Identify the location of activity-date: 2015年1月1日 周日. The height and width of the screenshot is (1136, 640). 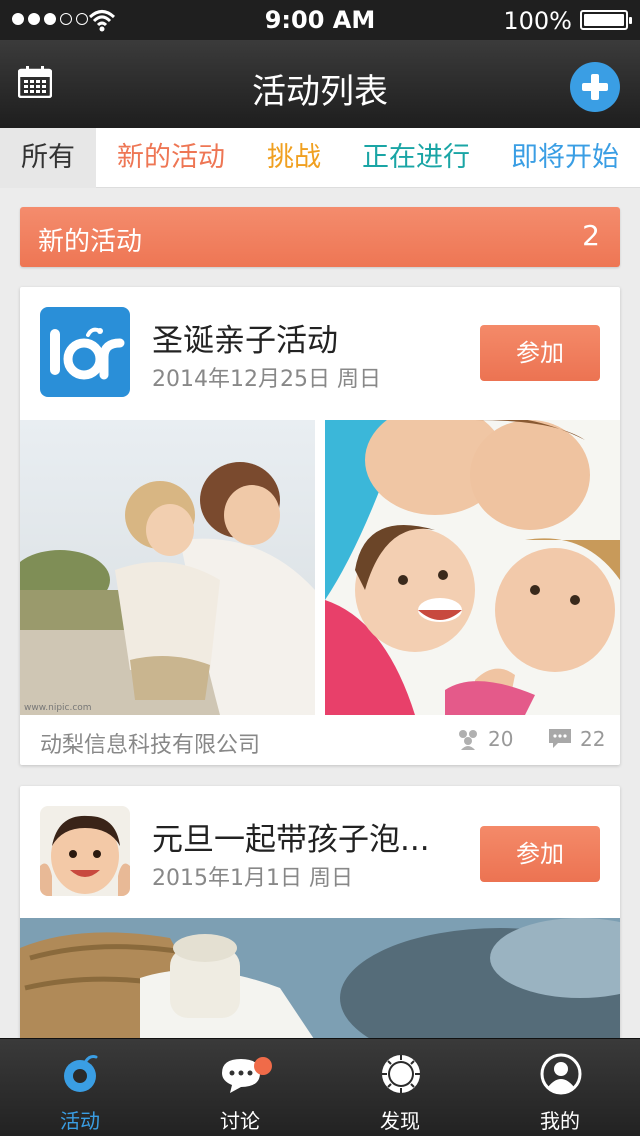
(252, 878).